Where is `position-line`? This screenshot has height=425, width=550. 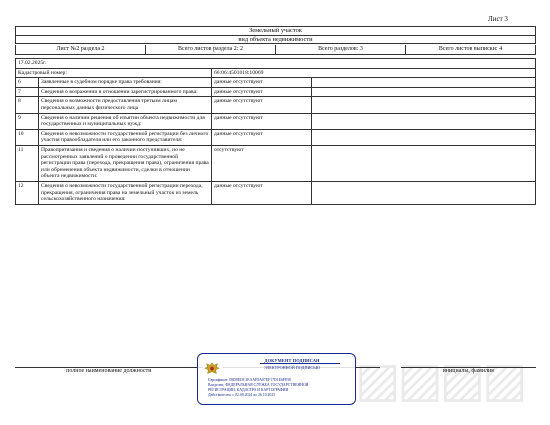
position-line is located at coordinates (109, 362).